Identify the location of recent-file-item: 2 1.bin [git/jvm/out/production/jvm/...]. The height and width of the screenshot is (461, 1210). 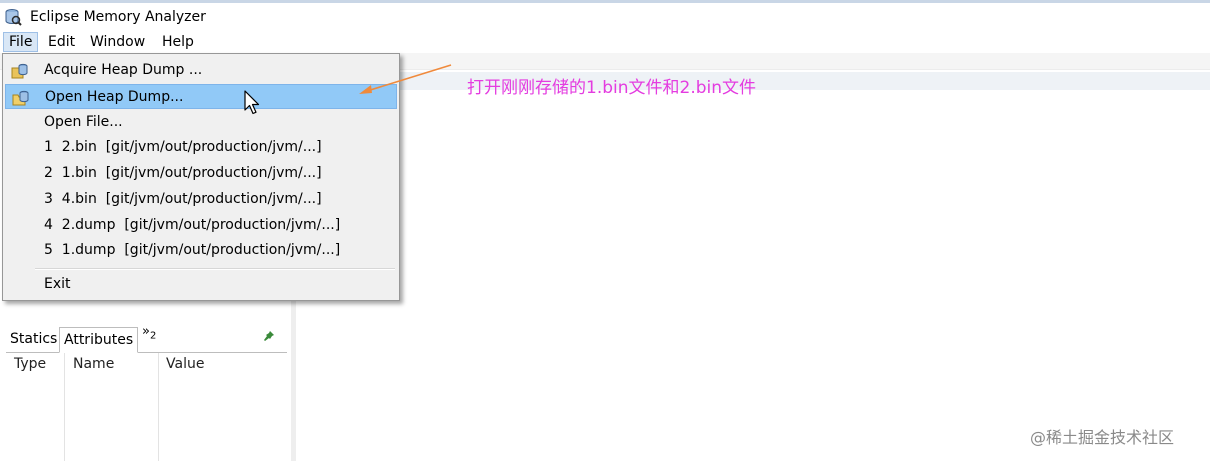
(201, 173).